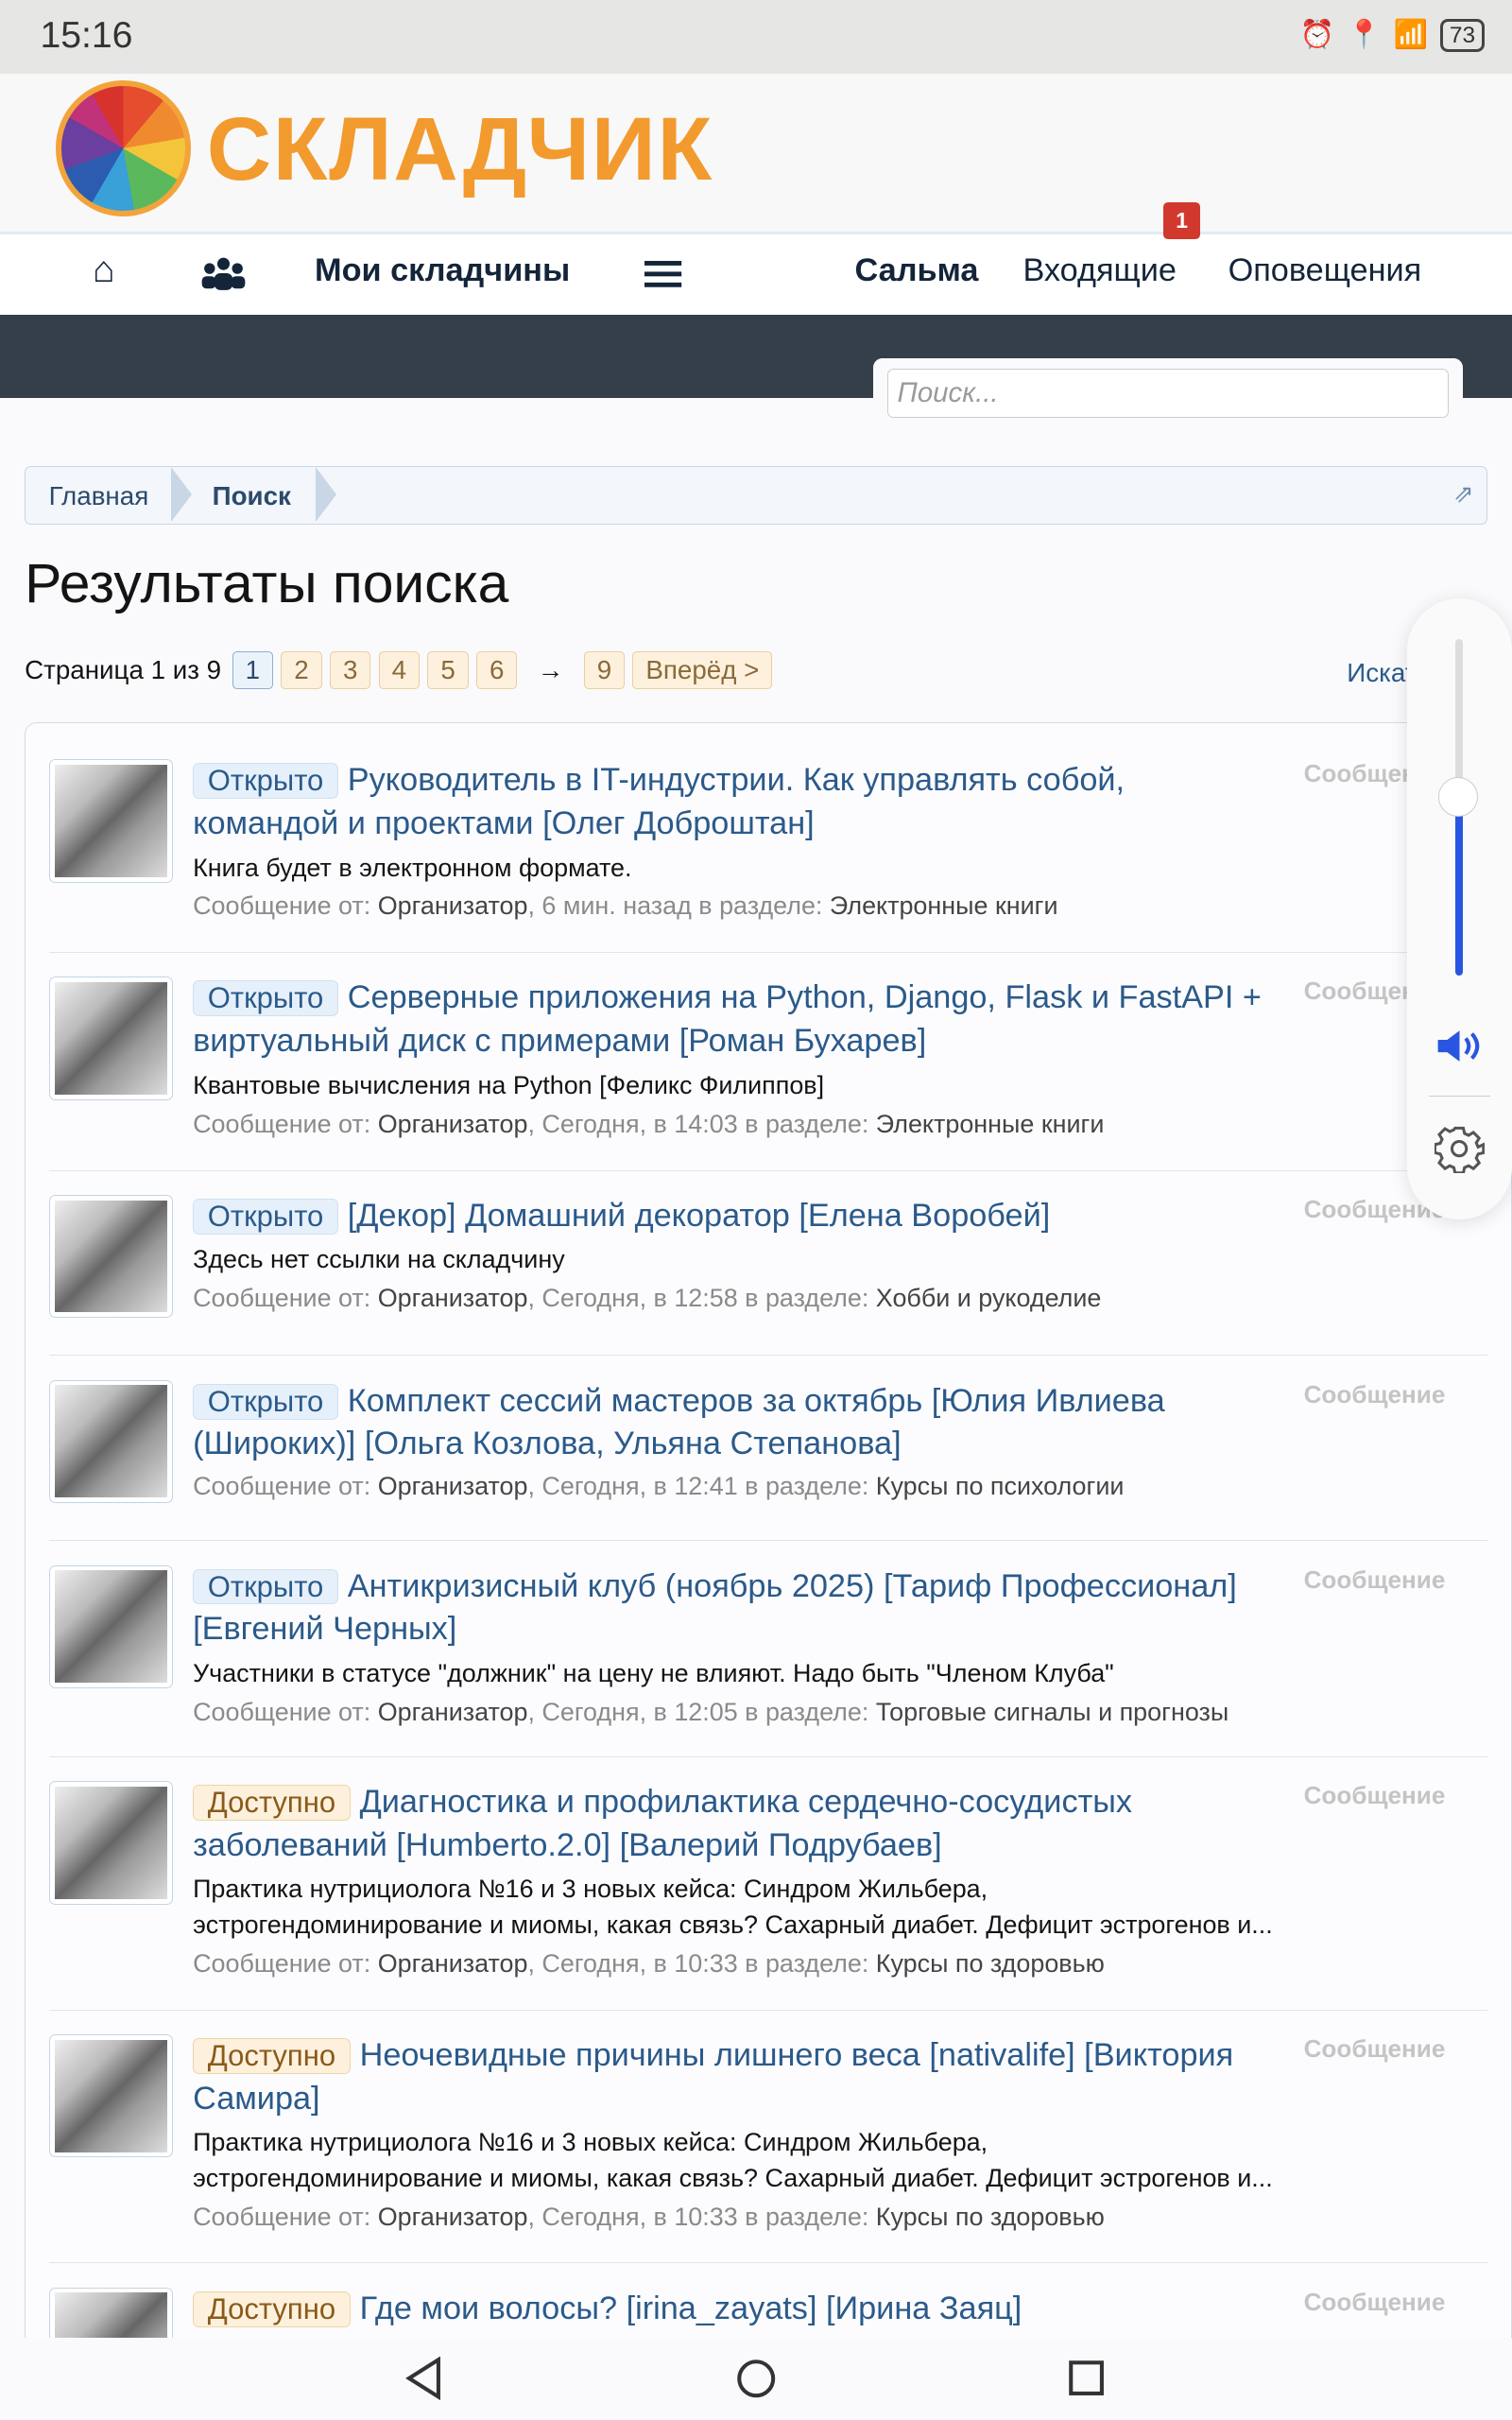 The image size is (1512, 2420). Describe the element at coordinates (551, 670) in the screenshot. I see `page-jump-arrow: →` at that location.